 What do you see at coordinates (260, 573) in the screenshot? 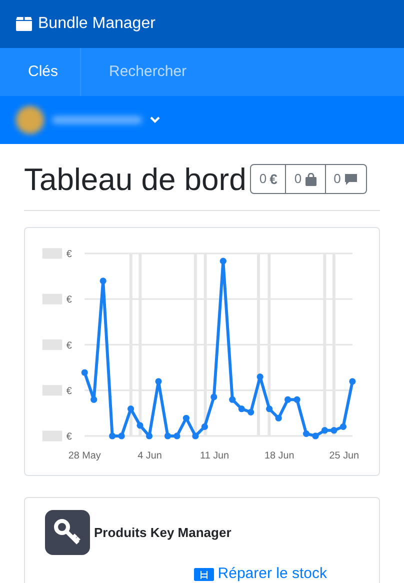
I see `repair-stock-link: Réparer le stock` at bounding box center [260, 573].